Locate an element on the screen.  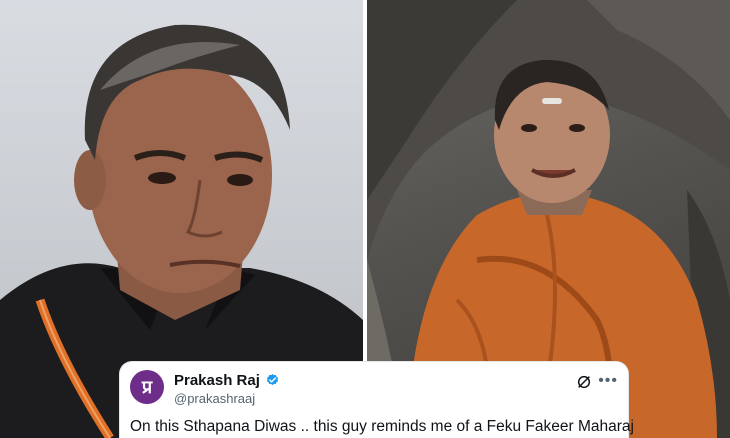
tweet-author-name: Prakash Raj is located at coordinates (217, 380).